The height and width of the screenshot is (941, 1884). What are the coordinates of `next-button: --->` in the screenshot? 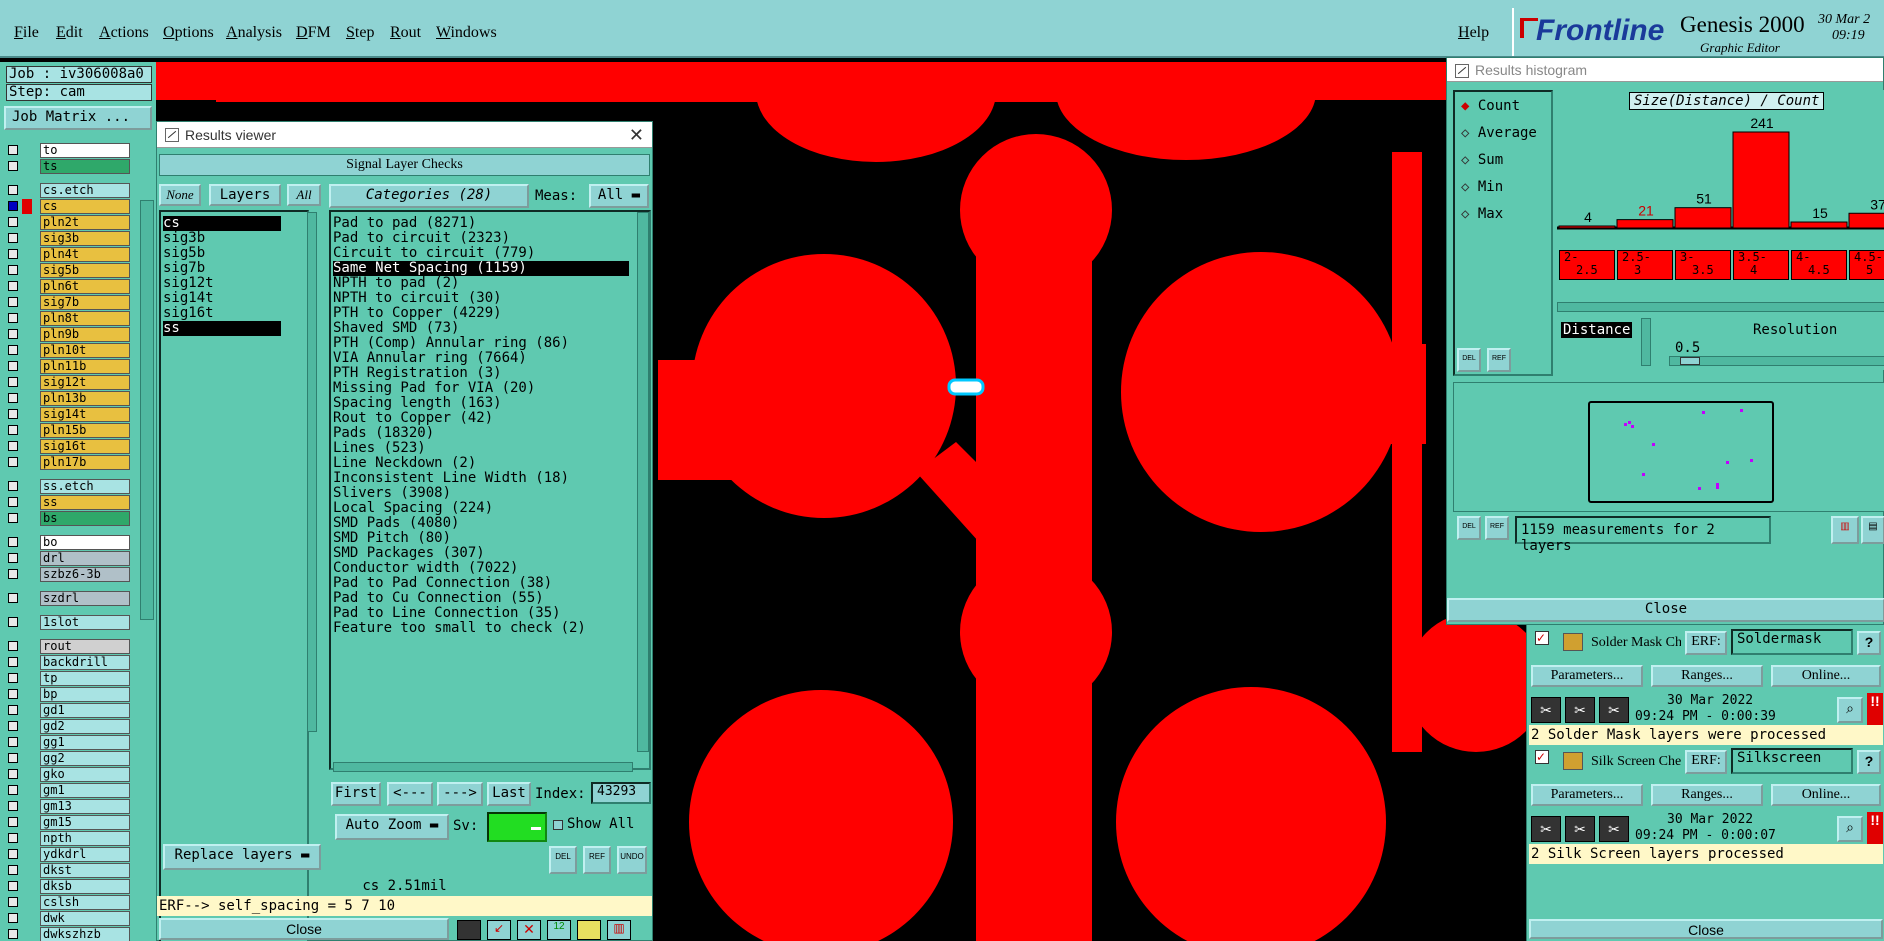 It's located at (460, 794).